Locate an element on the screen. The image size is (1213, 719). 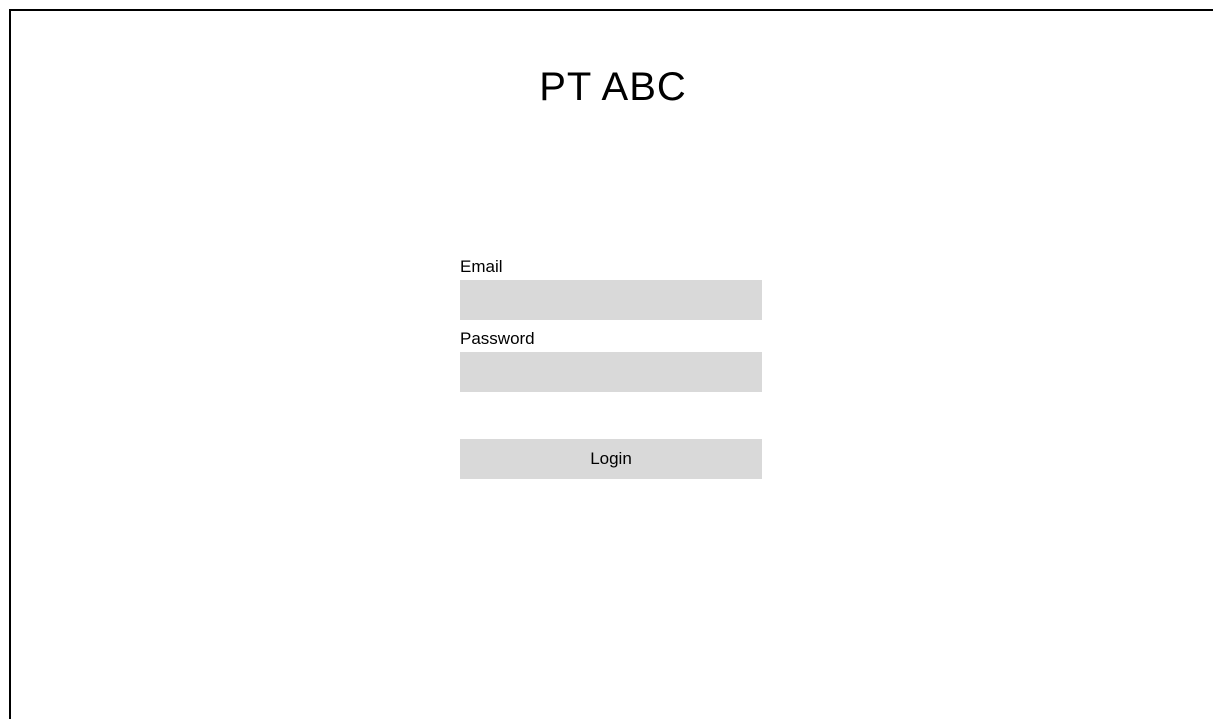
login-button: Login is located at coordinates (611, 459).